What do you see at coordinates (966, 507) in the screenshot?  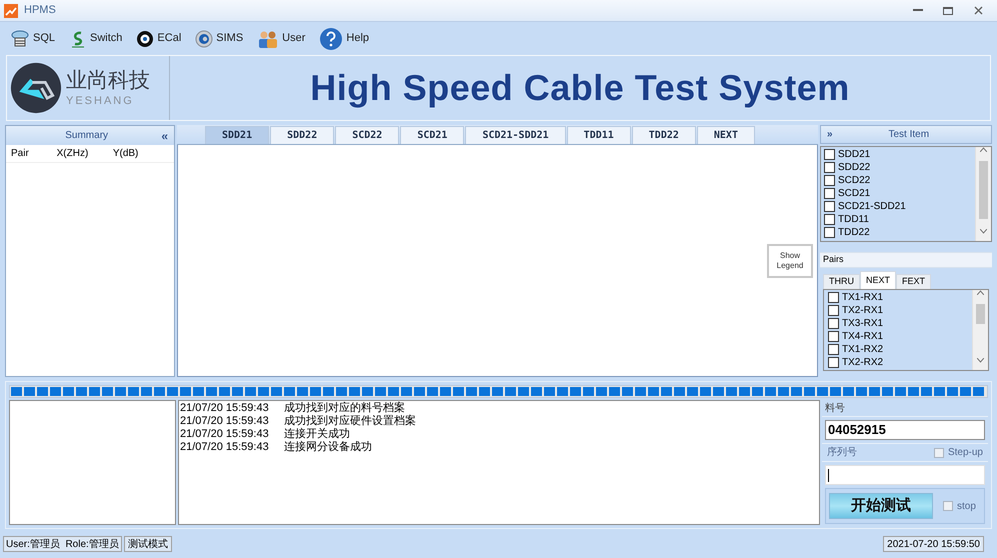 I see `stop-label: stop` at bounding box center [966, 507].